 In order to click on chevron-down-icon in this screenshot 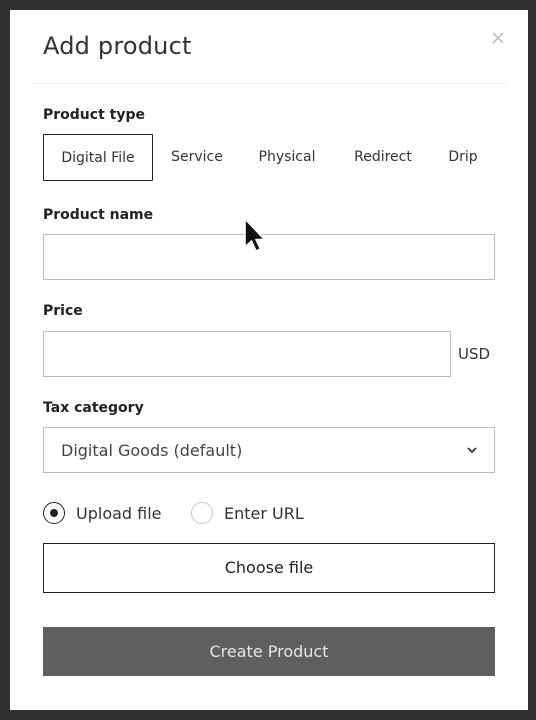, I will do `click(472, 450)`.